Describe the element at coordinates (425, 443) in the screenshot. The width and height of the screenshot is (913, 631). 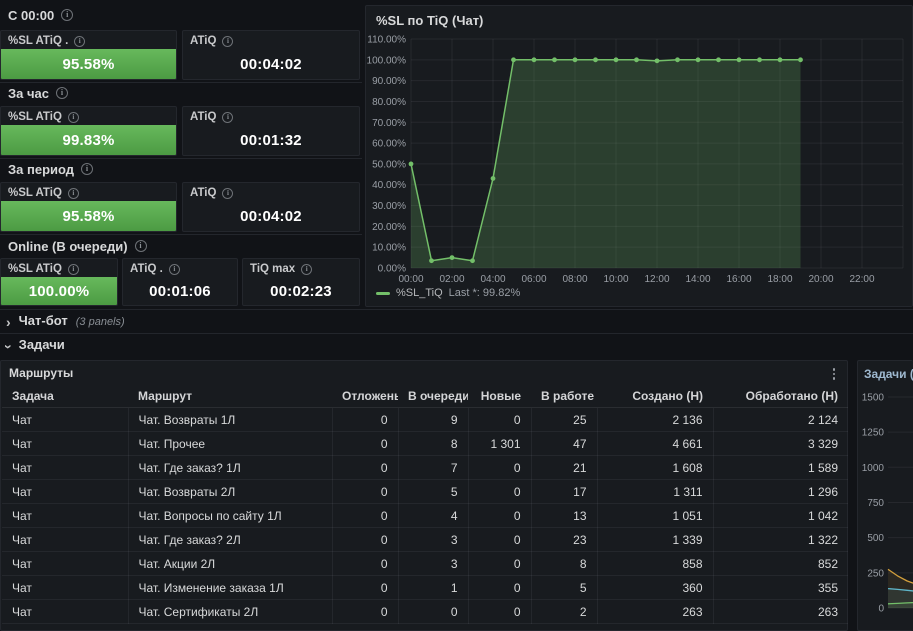
I see `table-row: Чат Чат. Прочее 0 8 1 301 47 4 661 3 329` at that location.